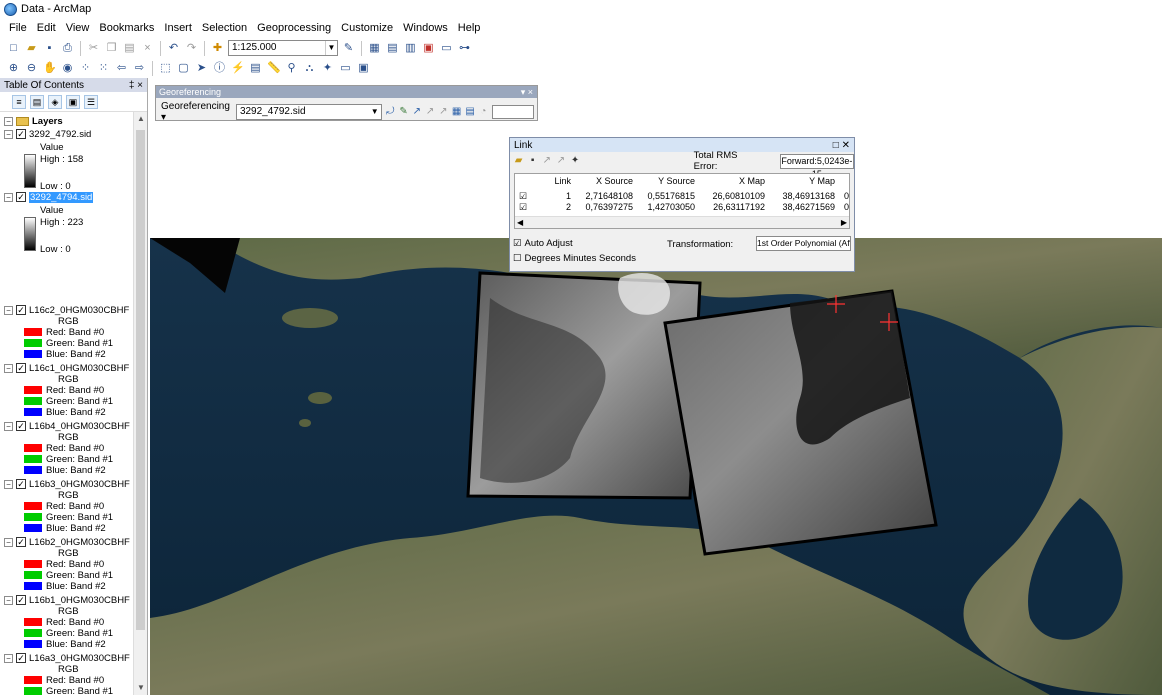 This screenshot has width=1162, height=695. I want to click on layers-group: − Layers, so click(33, 121).